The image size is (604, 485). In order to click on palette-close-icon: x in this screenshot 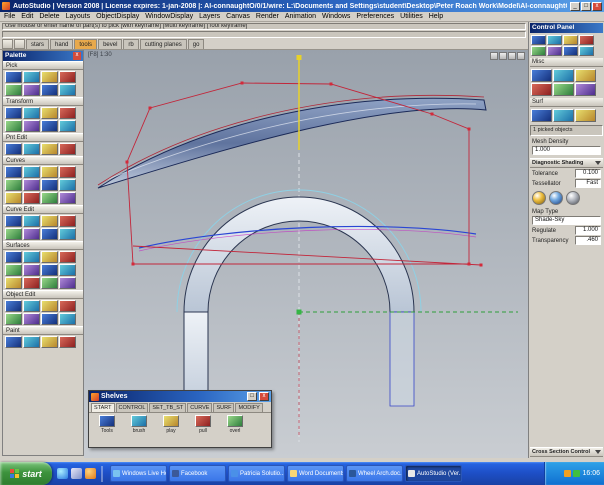, I will do `click(77, 56)`.